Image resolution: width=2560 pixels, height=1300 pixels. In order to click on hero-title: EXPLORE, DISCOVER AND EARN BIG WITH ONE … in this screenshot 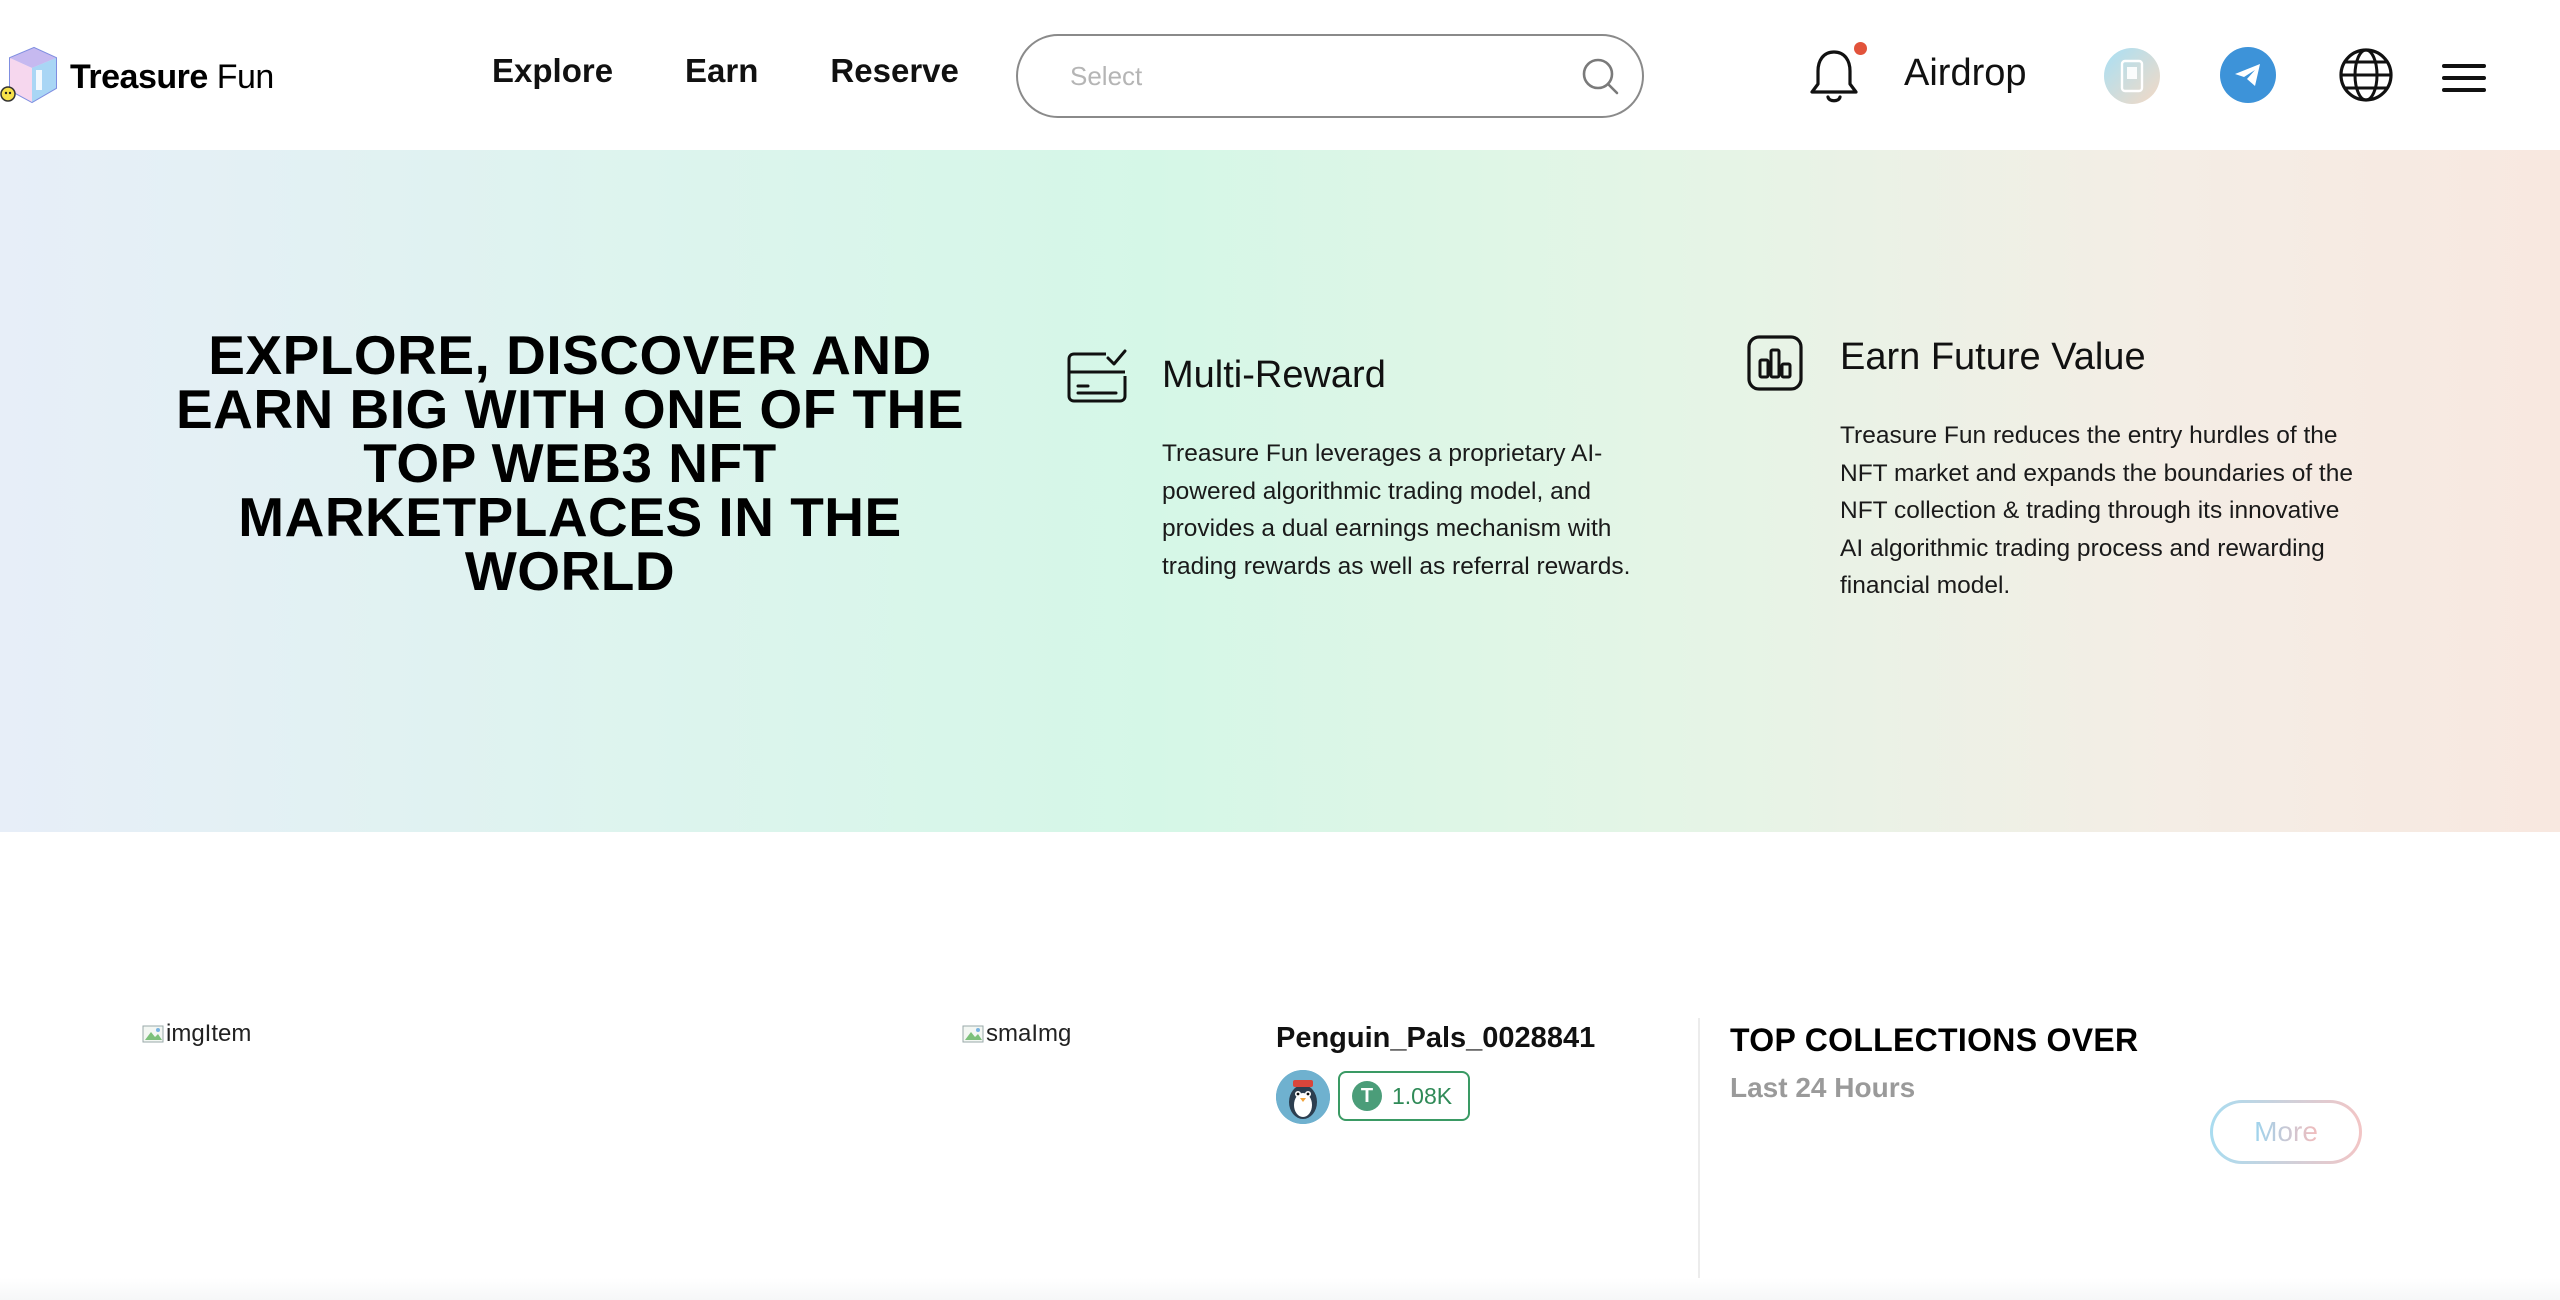, I will do `click(570, 463)`.